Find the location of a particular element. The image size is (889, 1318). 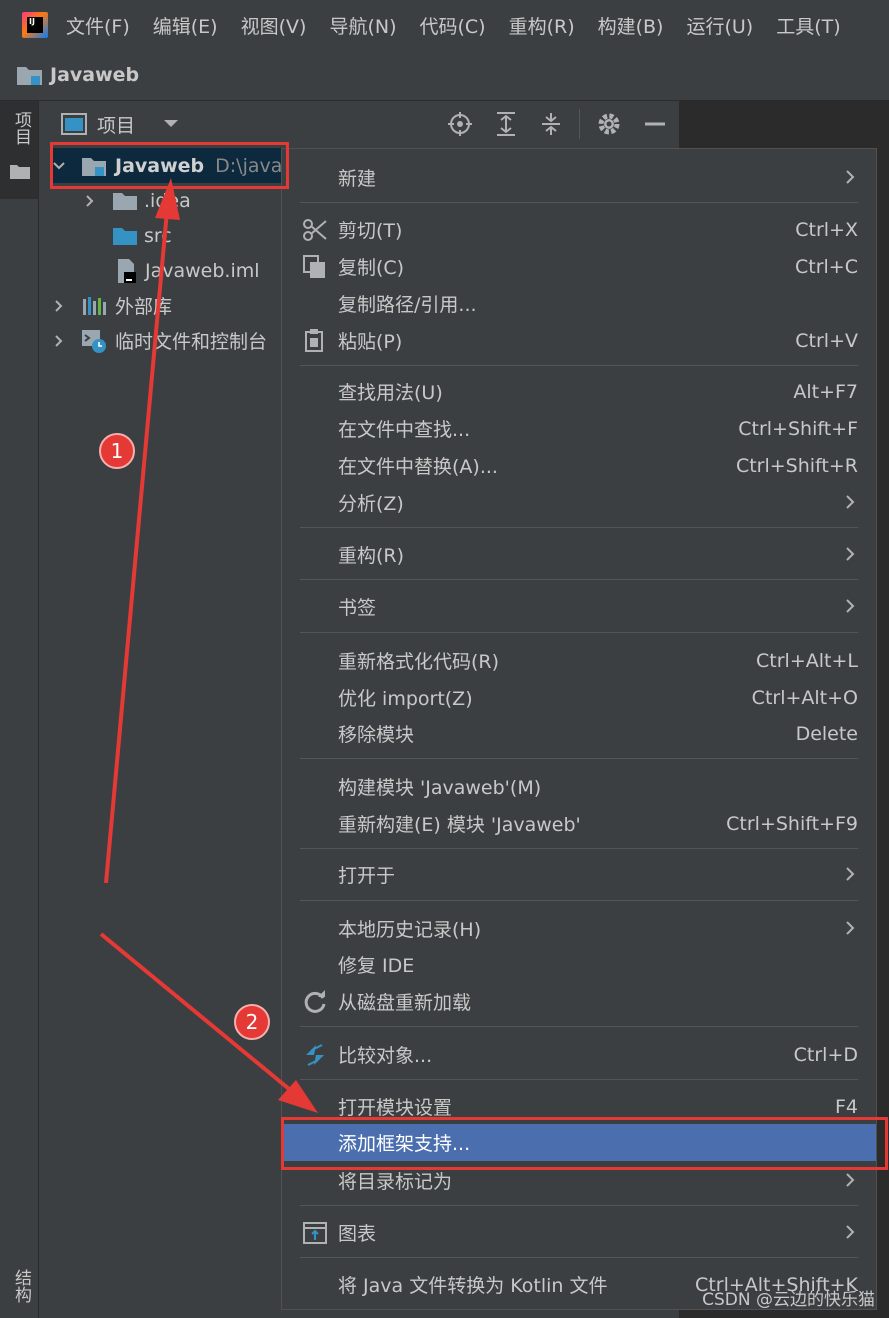

step-badge-2: 2 is located at coordinates (252, 1022).